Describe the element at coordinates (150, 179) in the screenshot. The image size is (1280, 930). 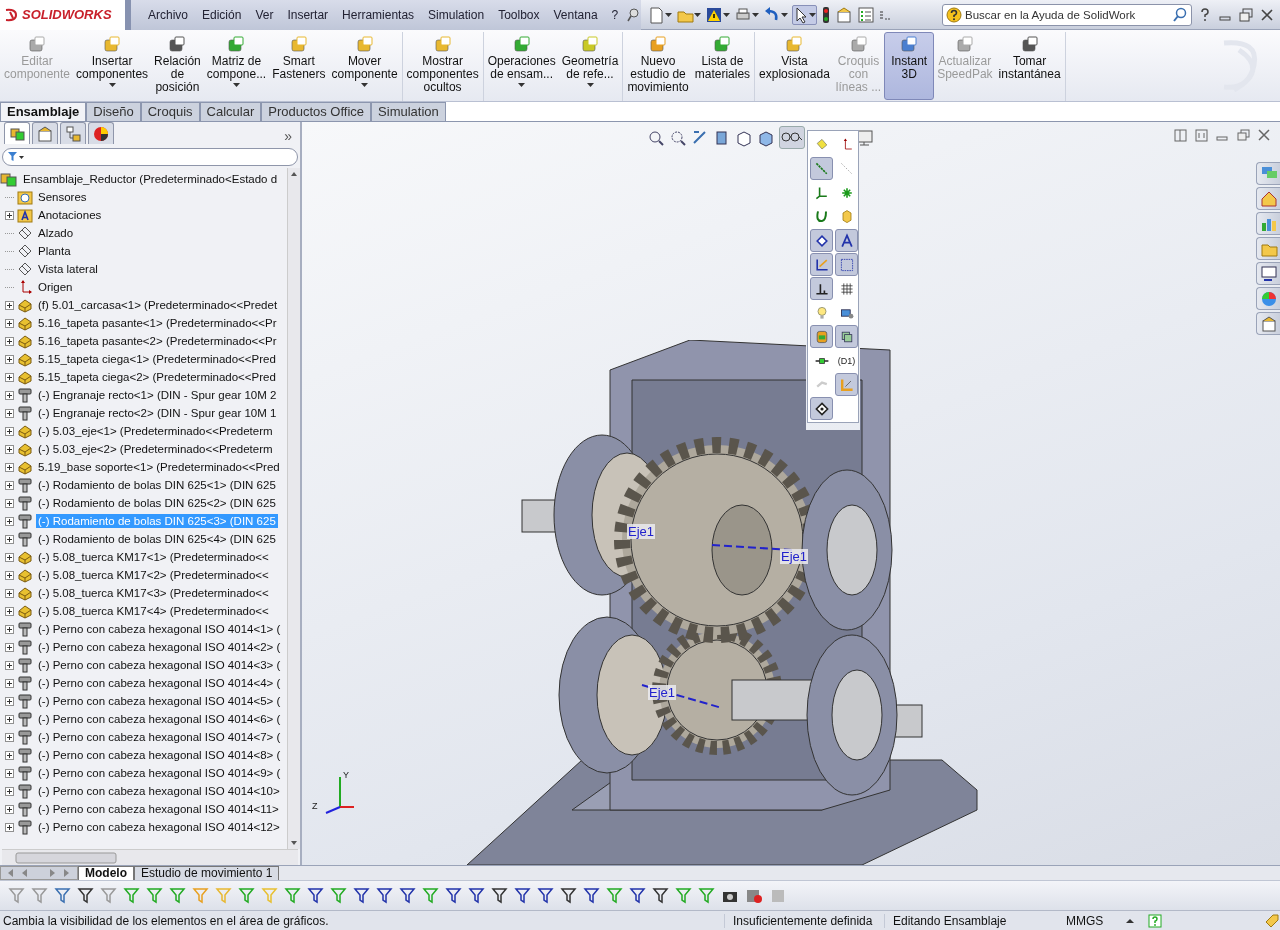
I see `tree-item: Ensamblaje_Reductor (Predeterminado<Estado d` at that location.